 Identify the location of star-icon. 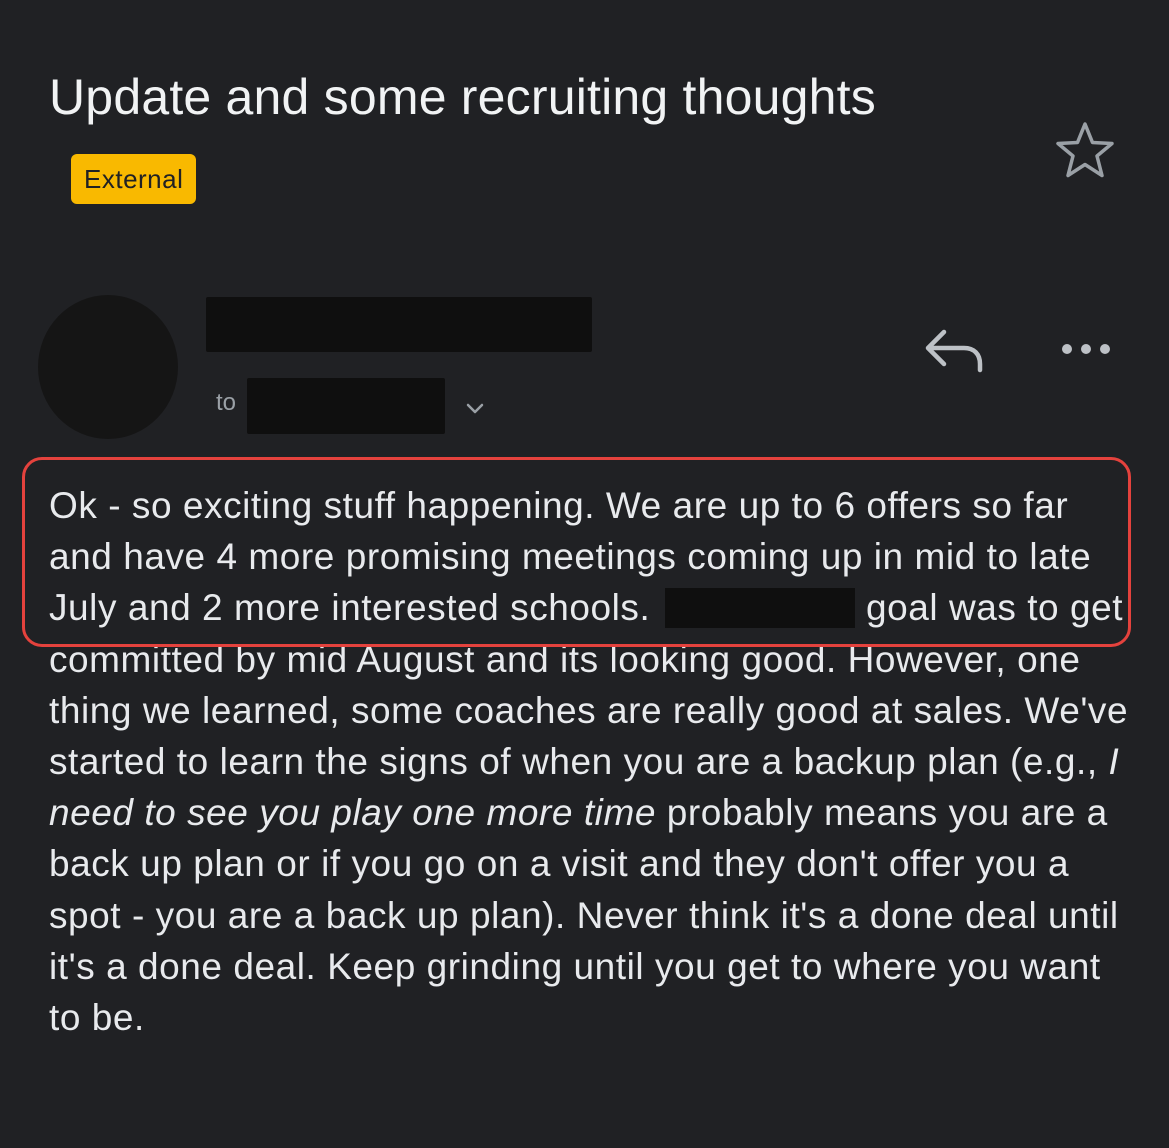
(1085, 151).